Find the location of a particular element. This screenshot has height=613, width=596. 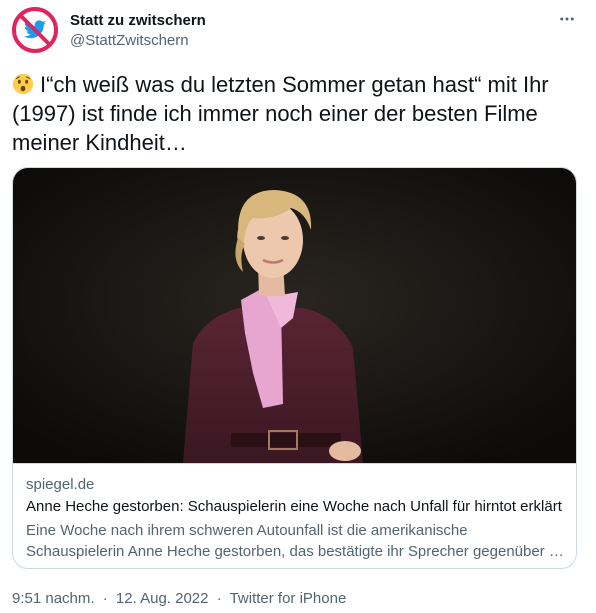

more-options-button is located at coordinates (567, 19).